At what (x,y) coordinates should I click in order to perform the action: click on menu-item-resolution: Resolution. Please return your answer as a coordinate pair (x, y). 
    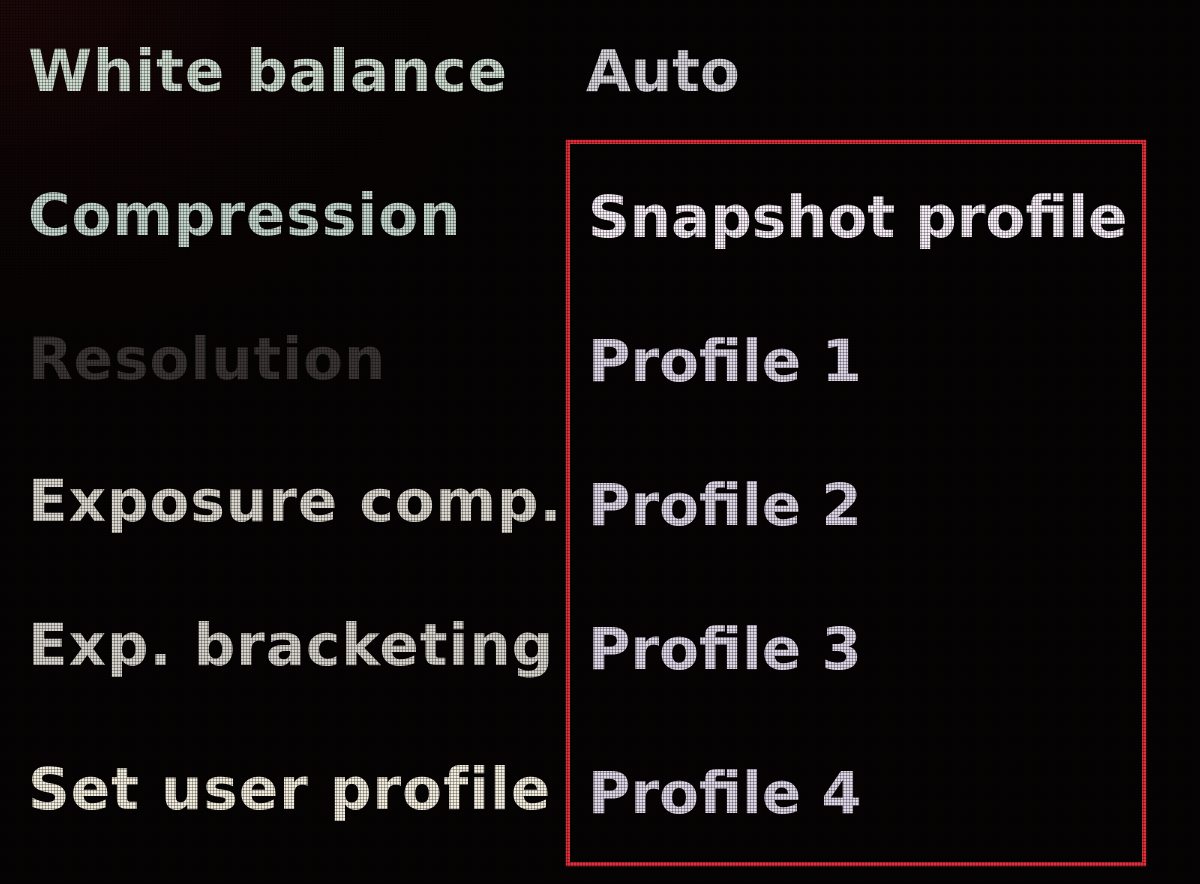
    Looking at the image, I should click on (207, 359).